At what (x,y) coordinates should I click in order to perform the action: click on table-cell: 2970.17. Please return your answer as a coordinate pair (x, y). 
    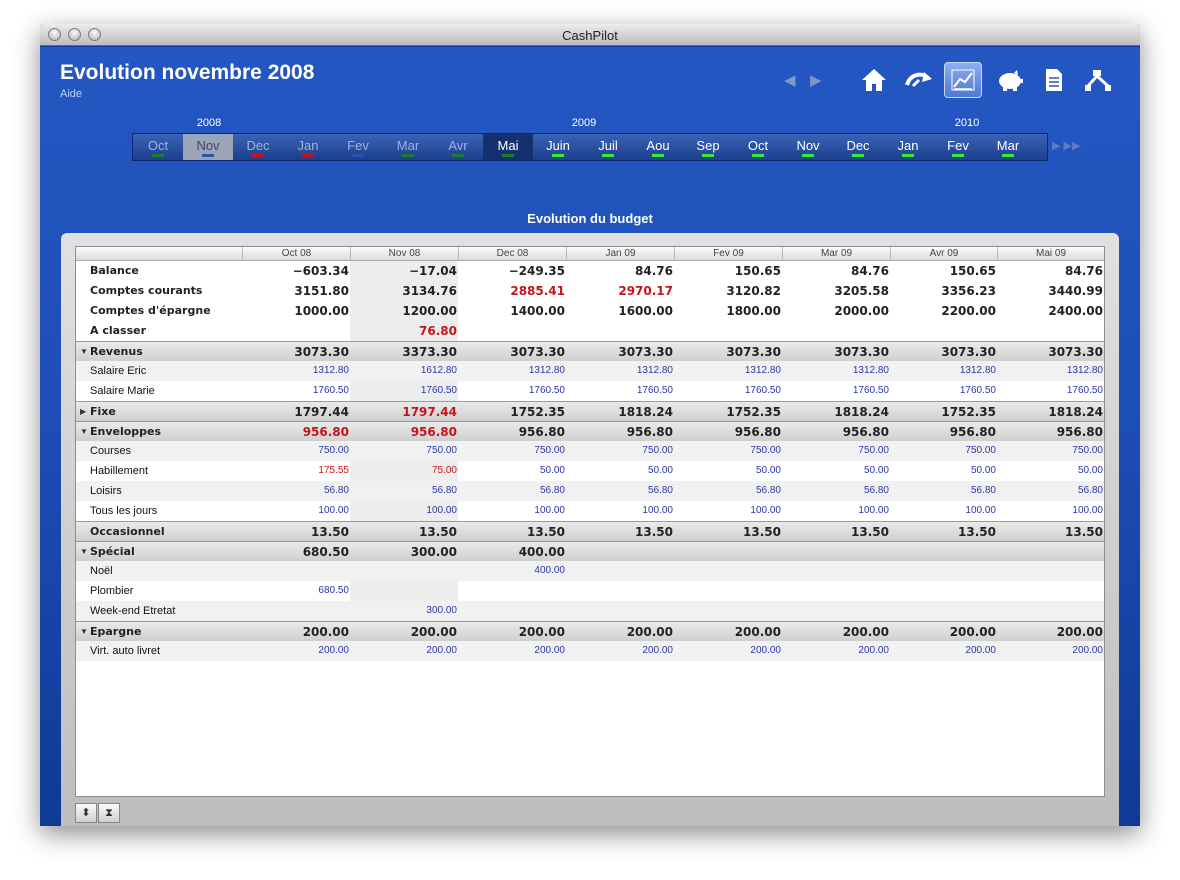
    Looking at the image, I should click on (645, 291).